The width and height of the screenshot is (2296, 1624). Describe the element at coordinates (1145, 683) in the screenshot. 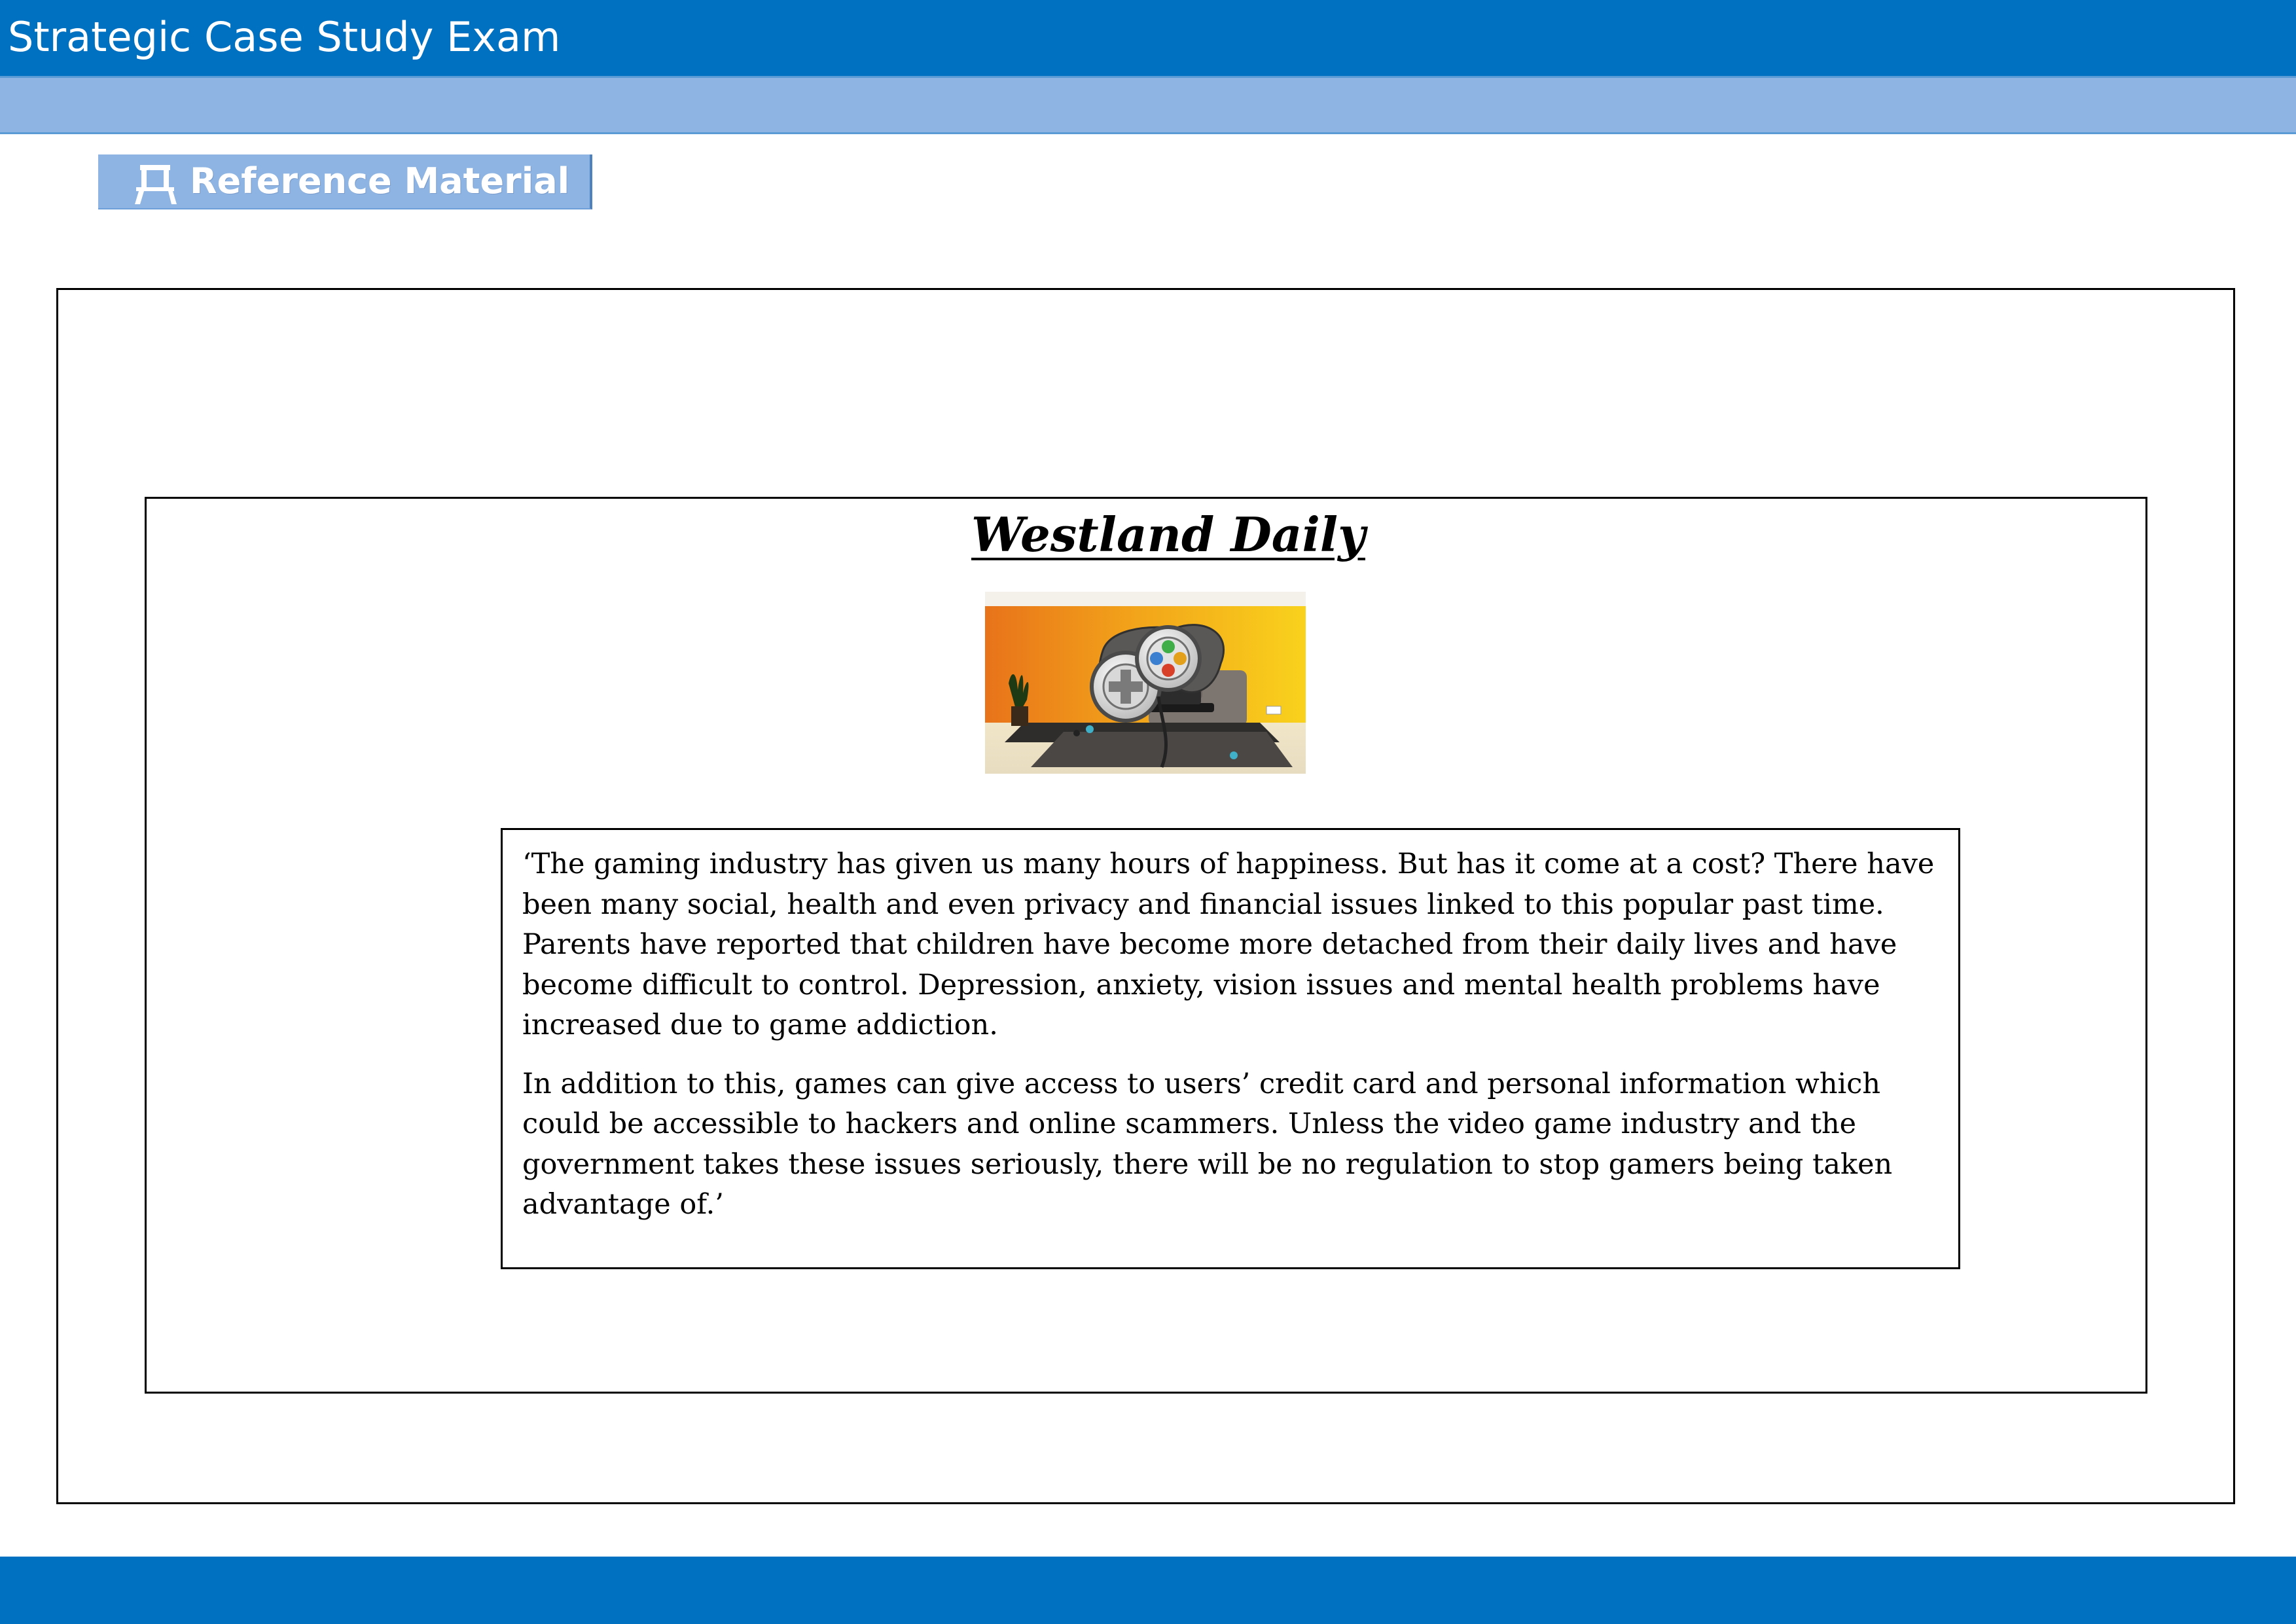

I see `game-controller-image` at that location.